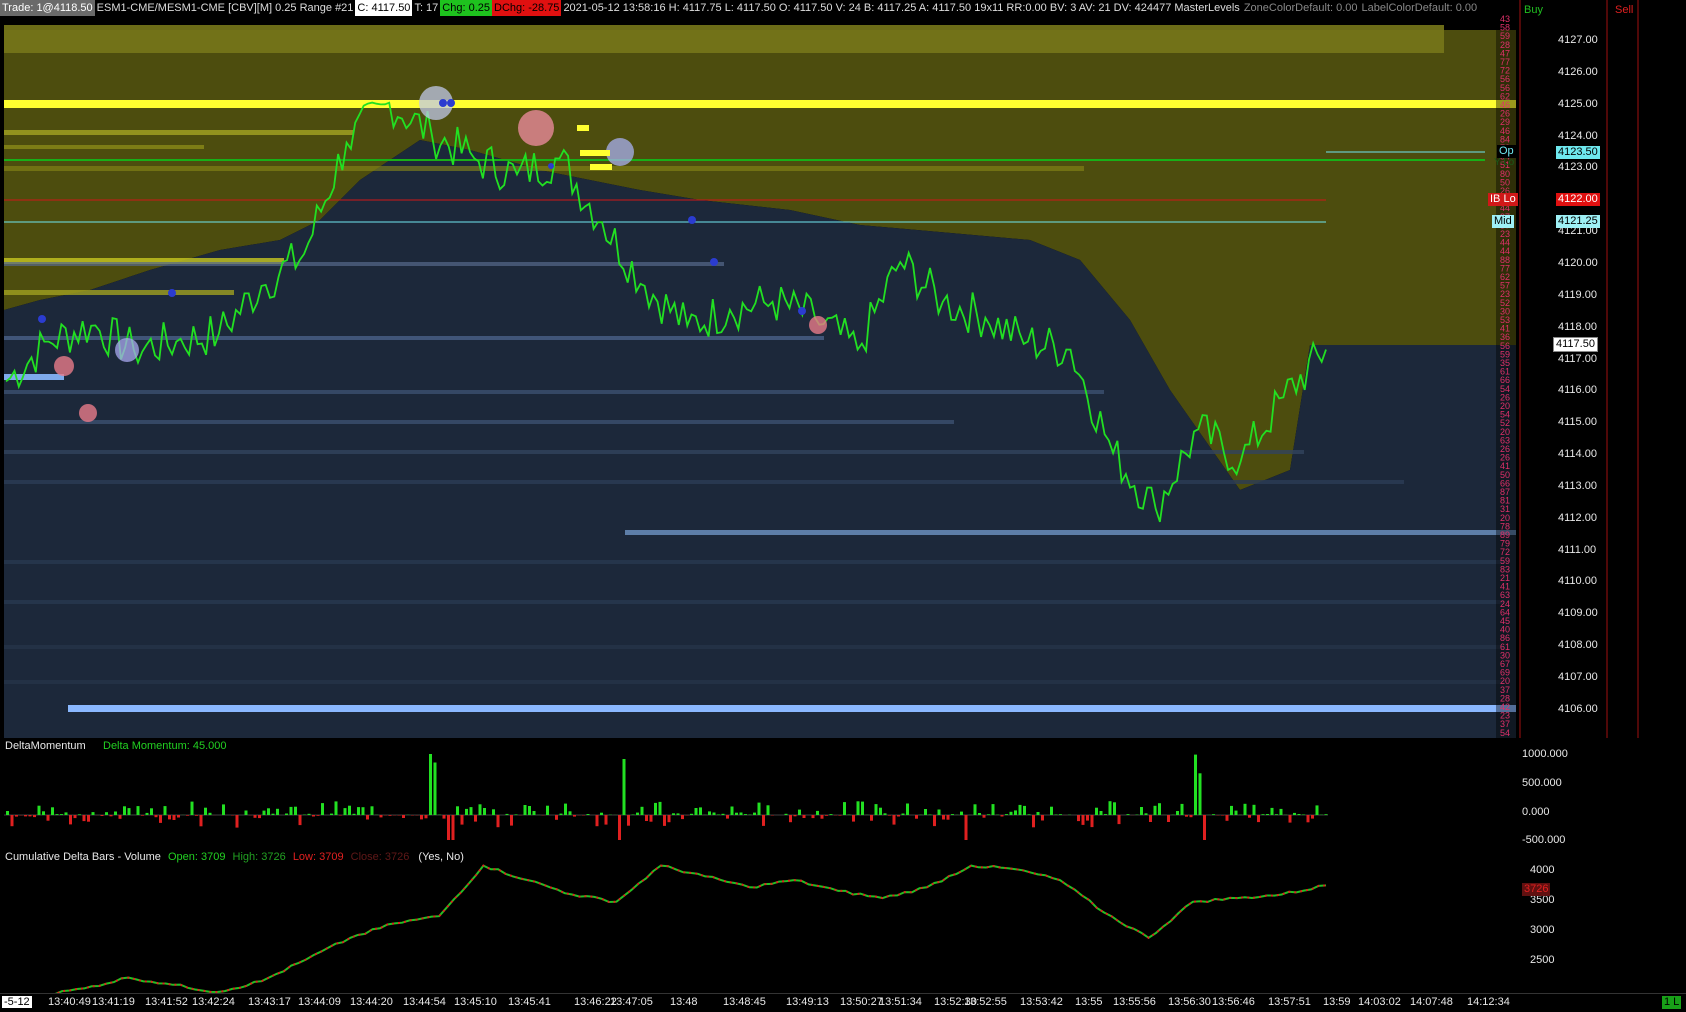 This screenshot has height=1012, width=1686. Describe the element at coordinates (1575, 344) in the screenshot. I see `current-price-tag: 4117.50` at that location.